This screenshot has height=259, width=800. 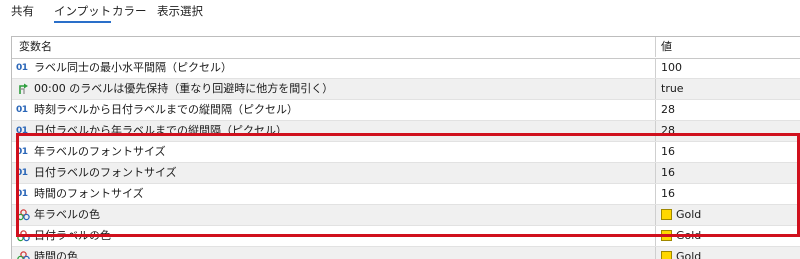 I want to click on table-row: 01 日付ラベルから年ラベルまでの縦間隔（ピクセル） 28, so click(x=406, y=131).